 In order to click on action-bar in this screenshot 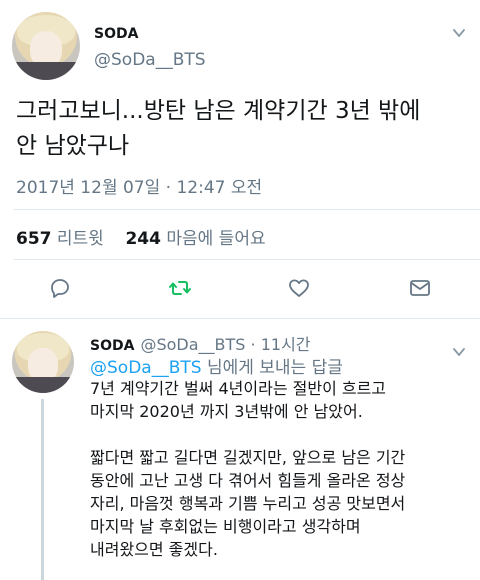, I will do `click(240, 288)`.